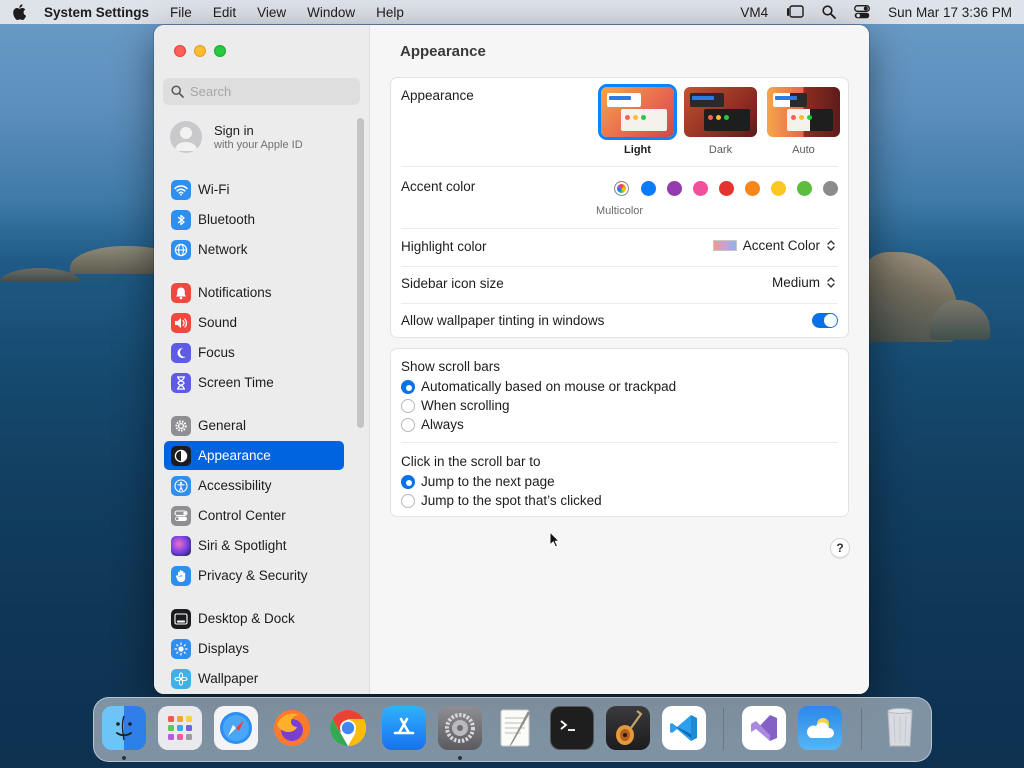 The image size is (1024, 768). I want to click on app-store-icon, so click(404, 728).